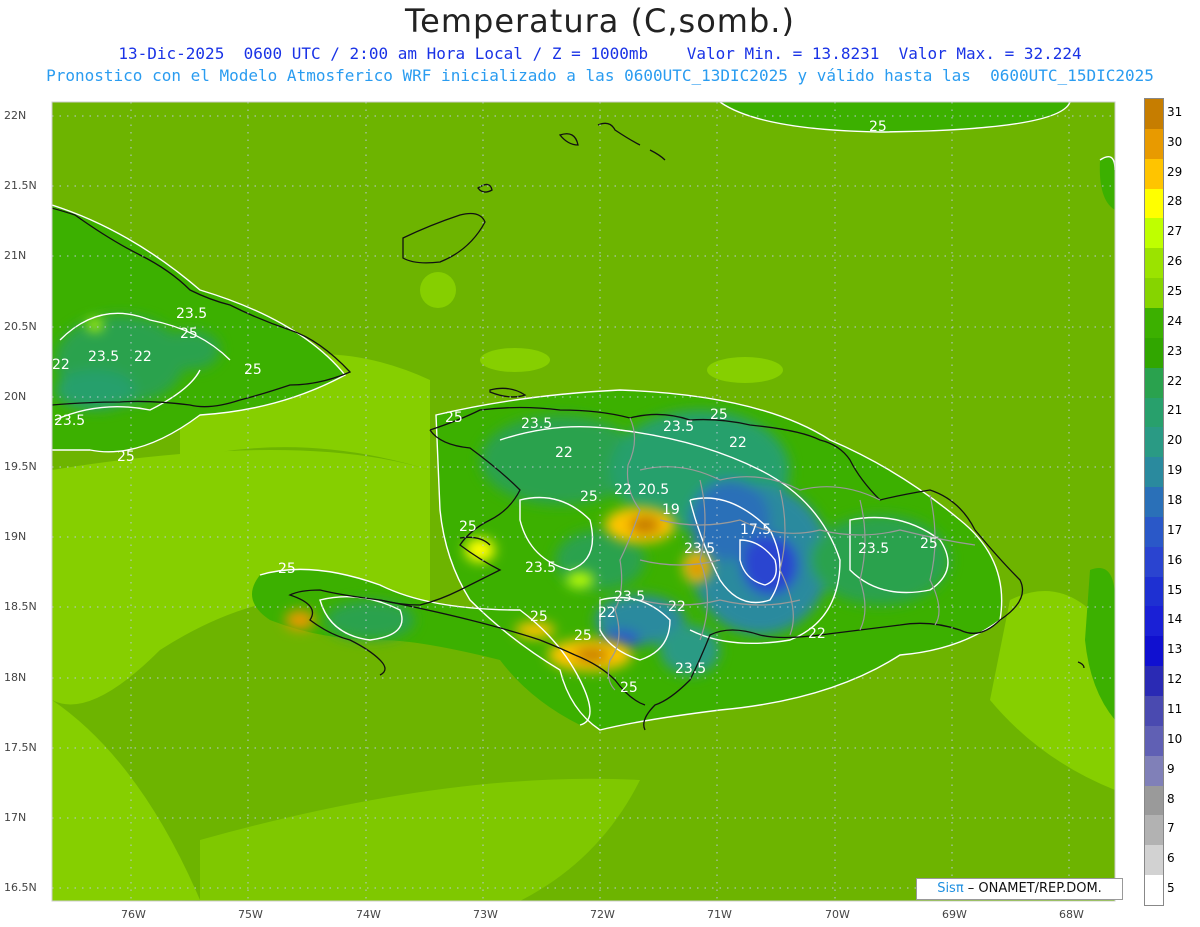  Describe the element at coordinates (1175, 649) in the screenshot. I see `colorbar-label: 13` at that location.